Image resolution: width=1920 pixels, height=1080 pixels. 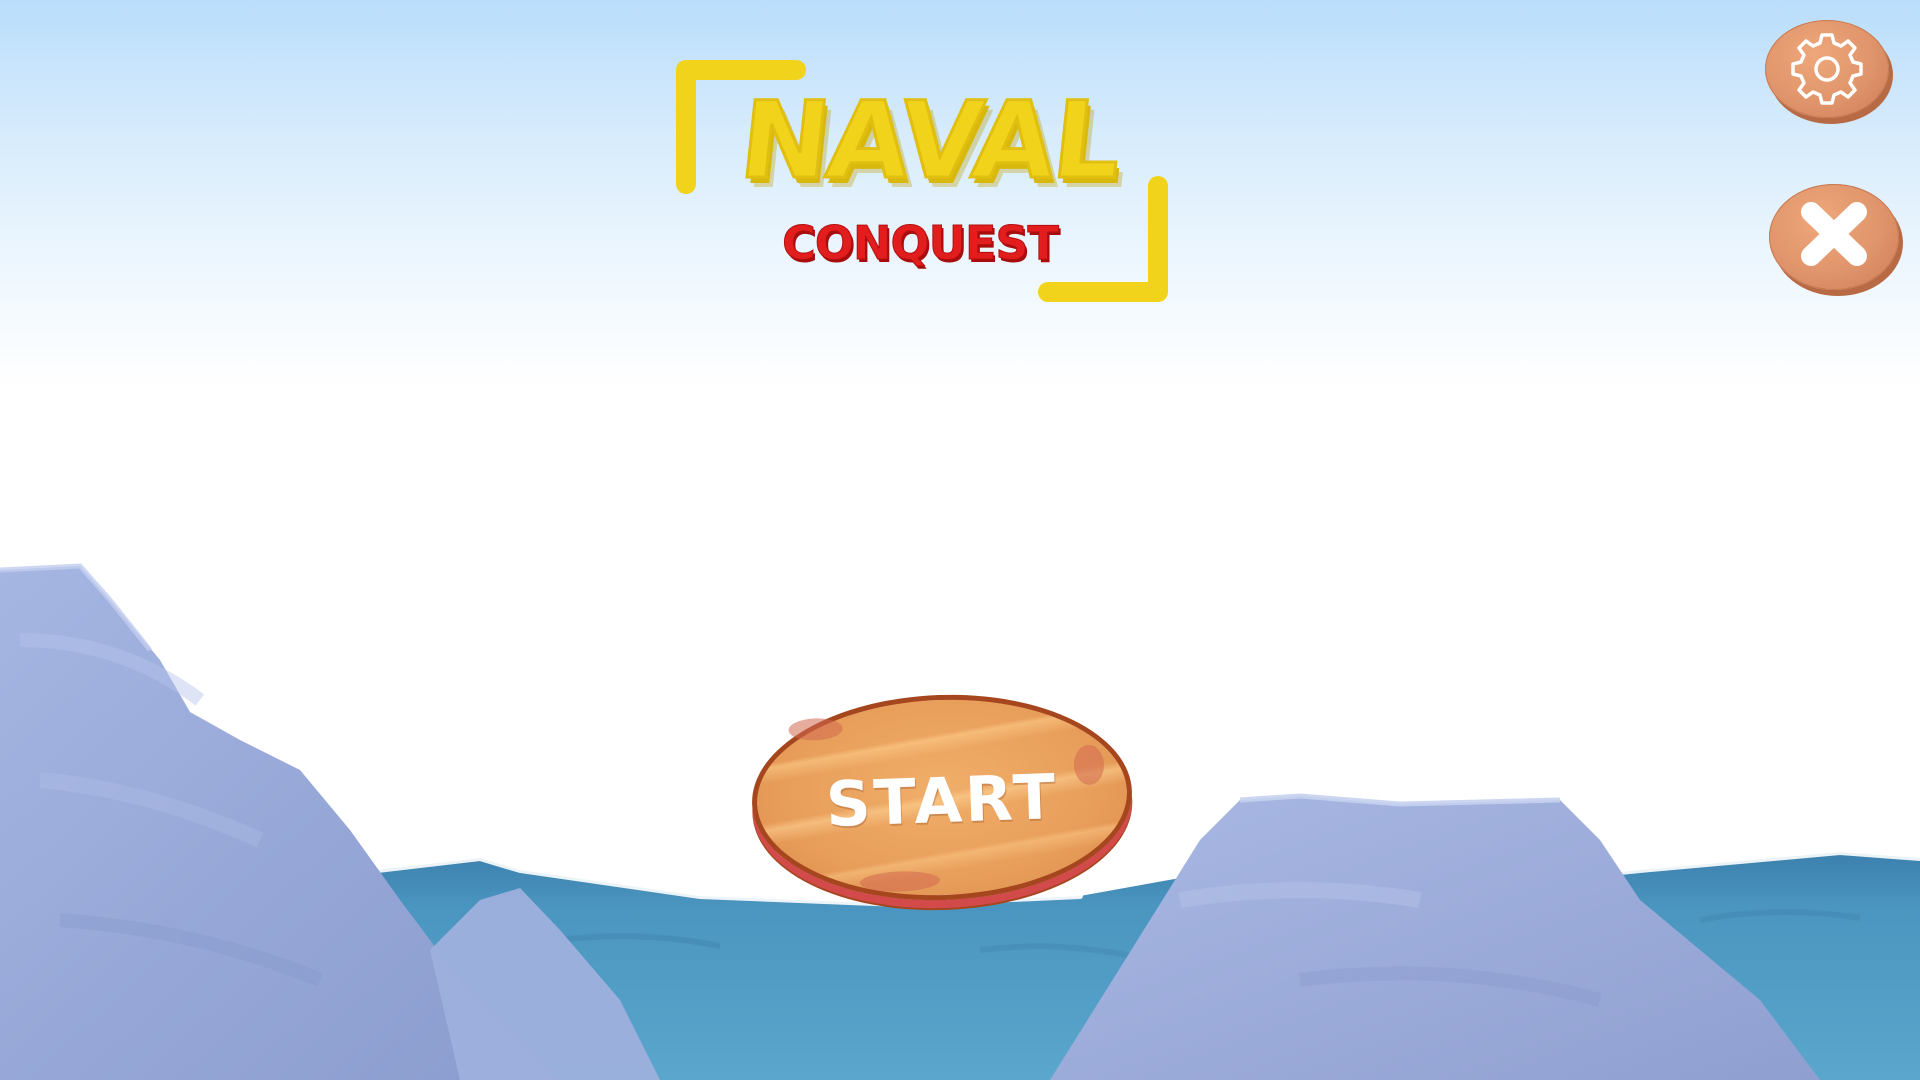 I want to click on close-icon, so click(x=1834, y=234).